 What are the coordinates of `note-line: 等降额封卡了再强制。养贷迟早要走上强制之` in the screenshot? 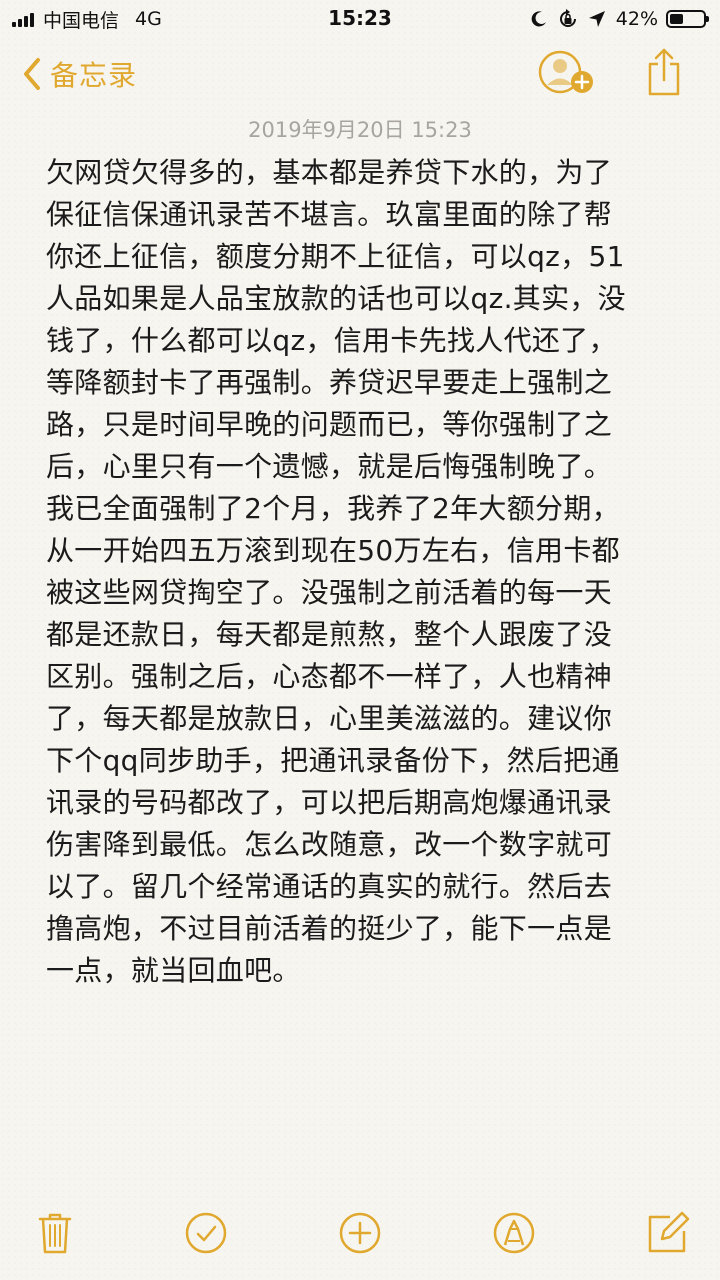 It's located at (329, 382).